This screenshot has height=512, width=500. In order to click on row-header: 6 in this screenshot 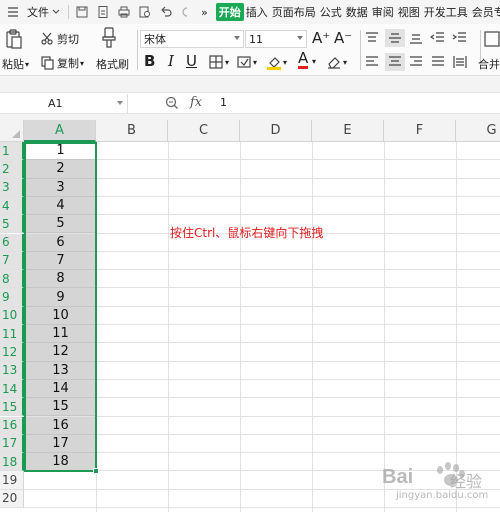, I will do `click(12, 242)`.